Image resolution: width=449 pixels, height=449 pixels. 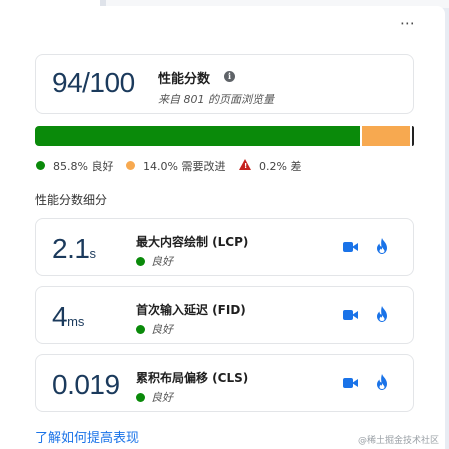 What do you see at coordinates (76, 321) in the screenshot?
I see `metric-unit: ms` at bounding box center [76, 321].